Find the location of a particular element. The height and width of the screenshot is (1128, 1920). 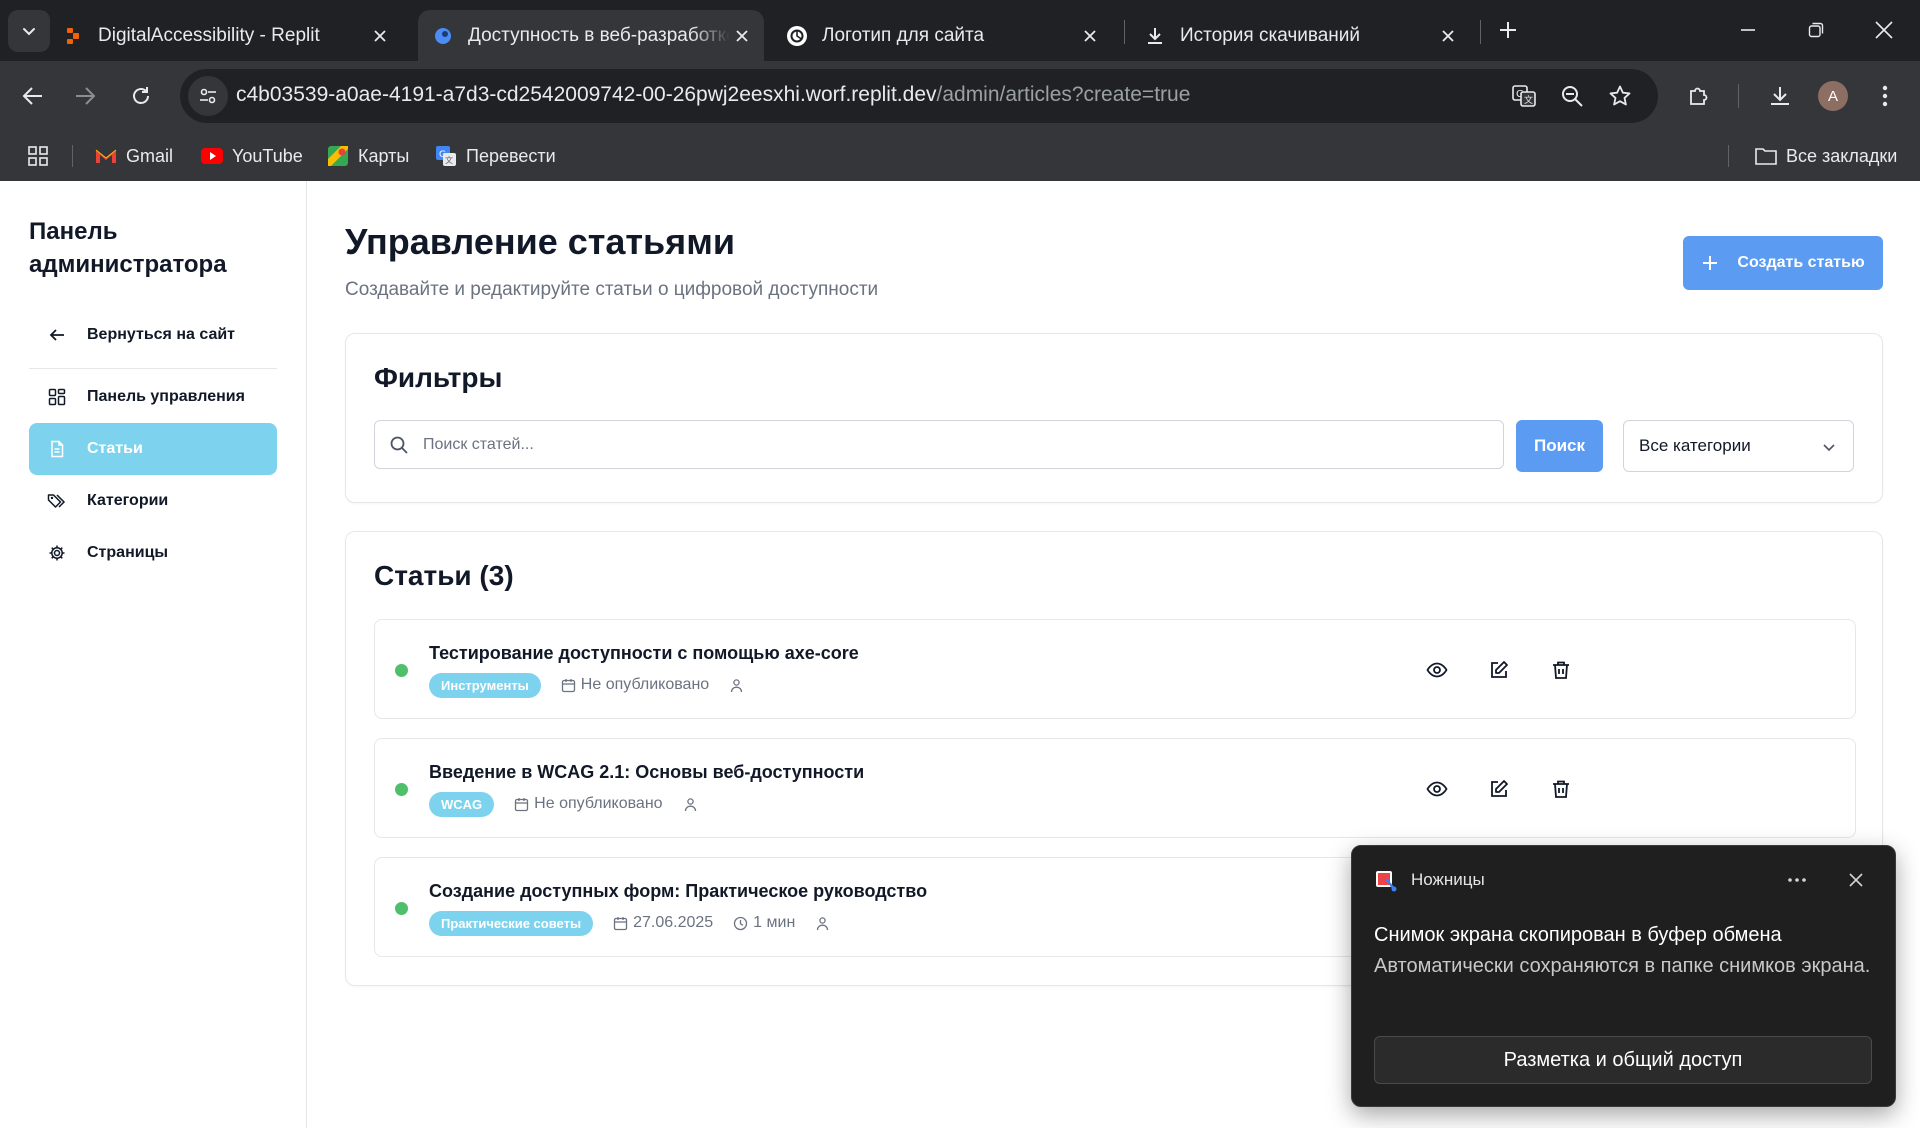

arrow-right-icon is located at coordinates (86, 96).